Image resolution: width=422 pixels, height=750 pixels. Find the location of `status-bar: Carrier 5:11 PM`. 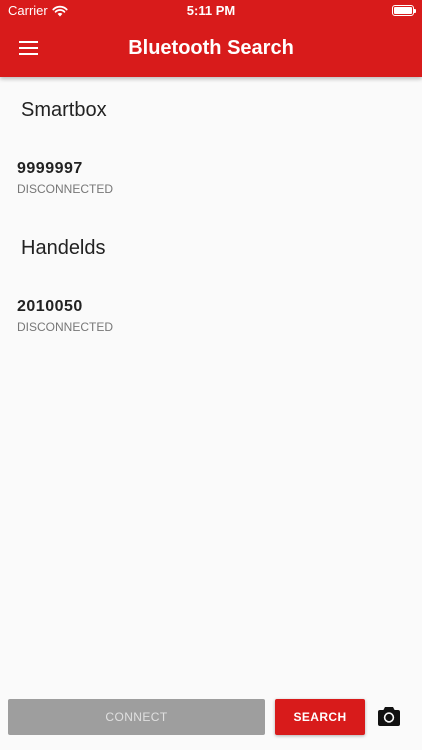

status-bar: Carrier 5:11 PM is located at coordinates (211, 11).